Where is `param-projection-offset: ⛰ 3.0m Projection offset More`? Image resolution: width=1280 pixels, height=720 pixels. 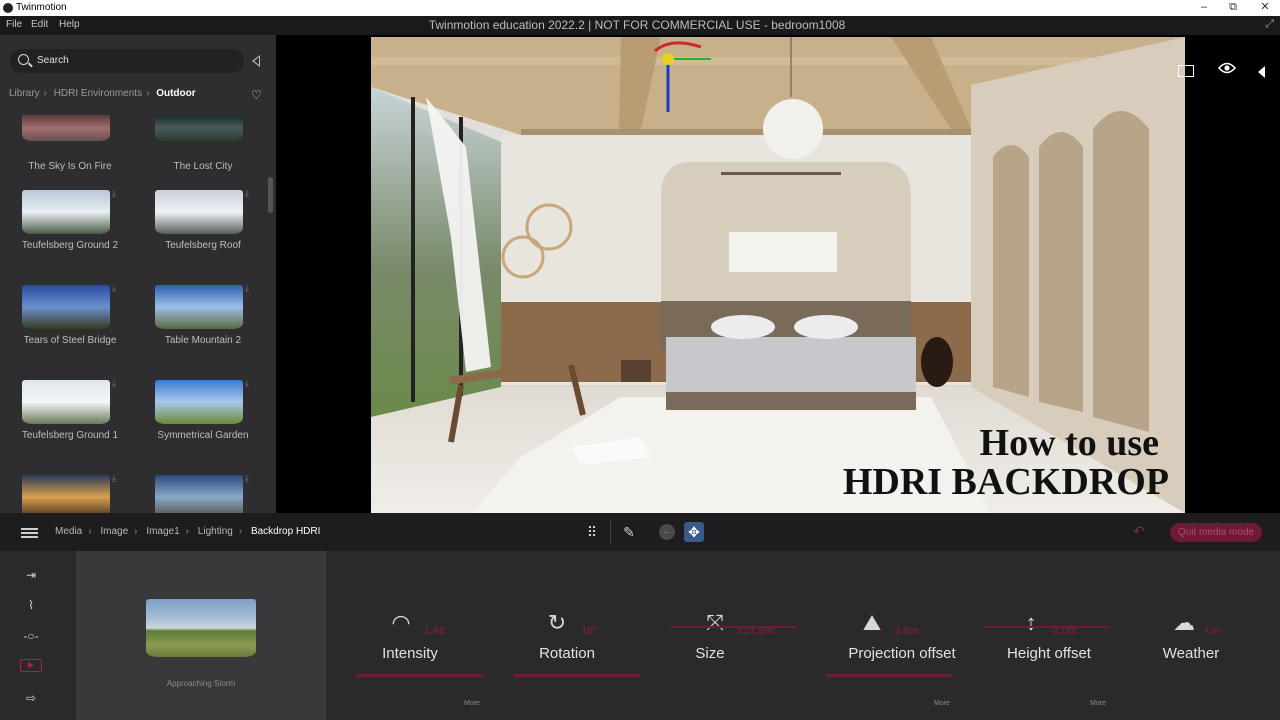
param-projection-offset: ⛰ 3.0m Projection offset More is located at coordinates (900, 635).